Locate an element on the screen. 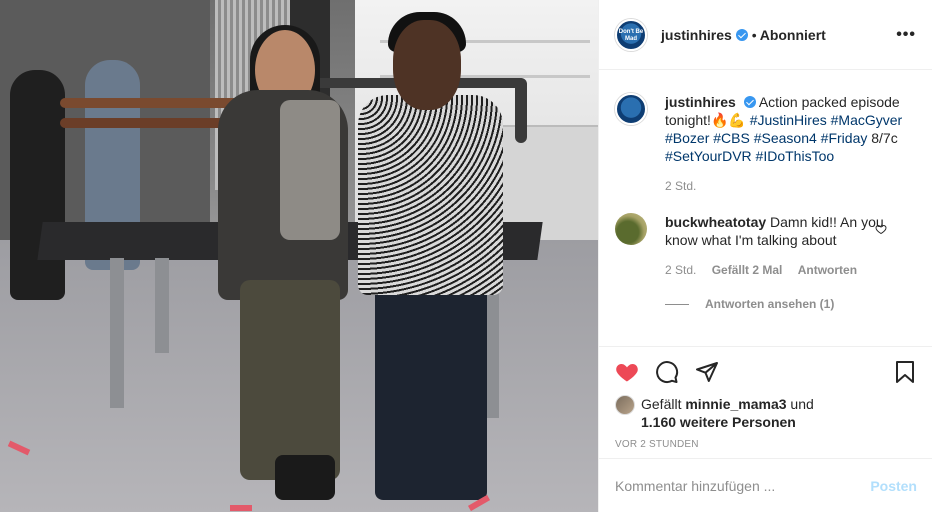 The height and width of the screenshot is (512, 932). post-comment-button: Posten is located at coordinates (893, 486).